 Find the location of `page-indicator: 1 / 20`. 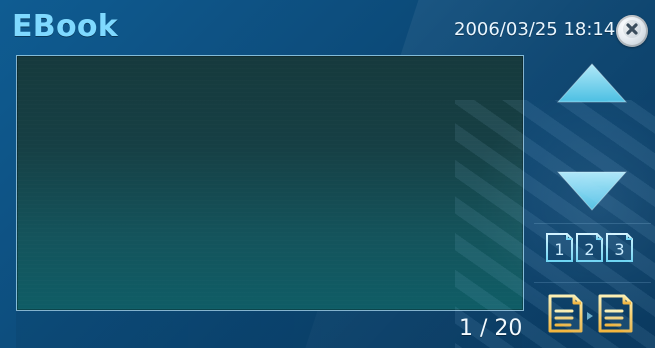

page-indicator: 1 / 20 is located at coordinates (491, 328).